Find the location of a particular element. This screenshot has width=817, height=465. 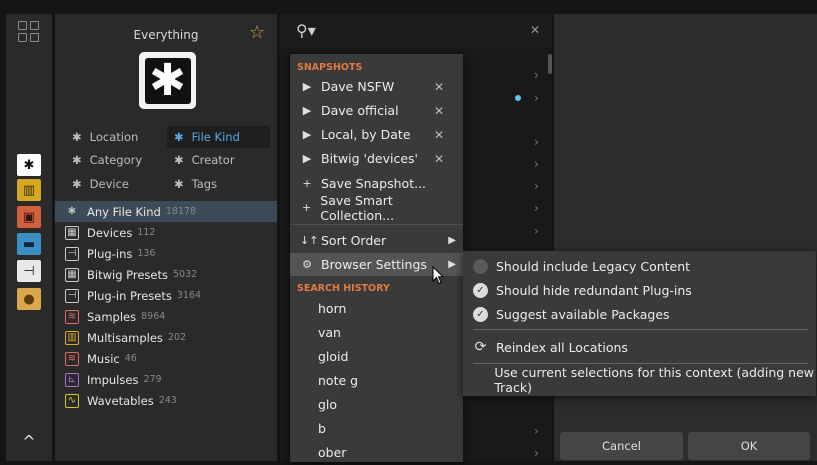

file-kind-row: ⊾ Impulses 279 is located at coordinates (166, 379).